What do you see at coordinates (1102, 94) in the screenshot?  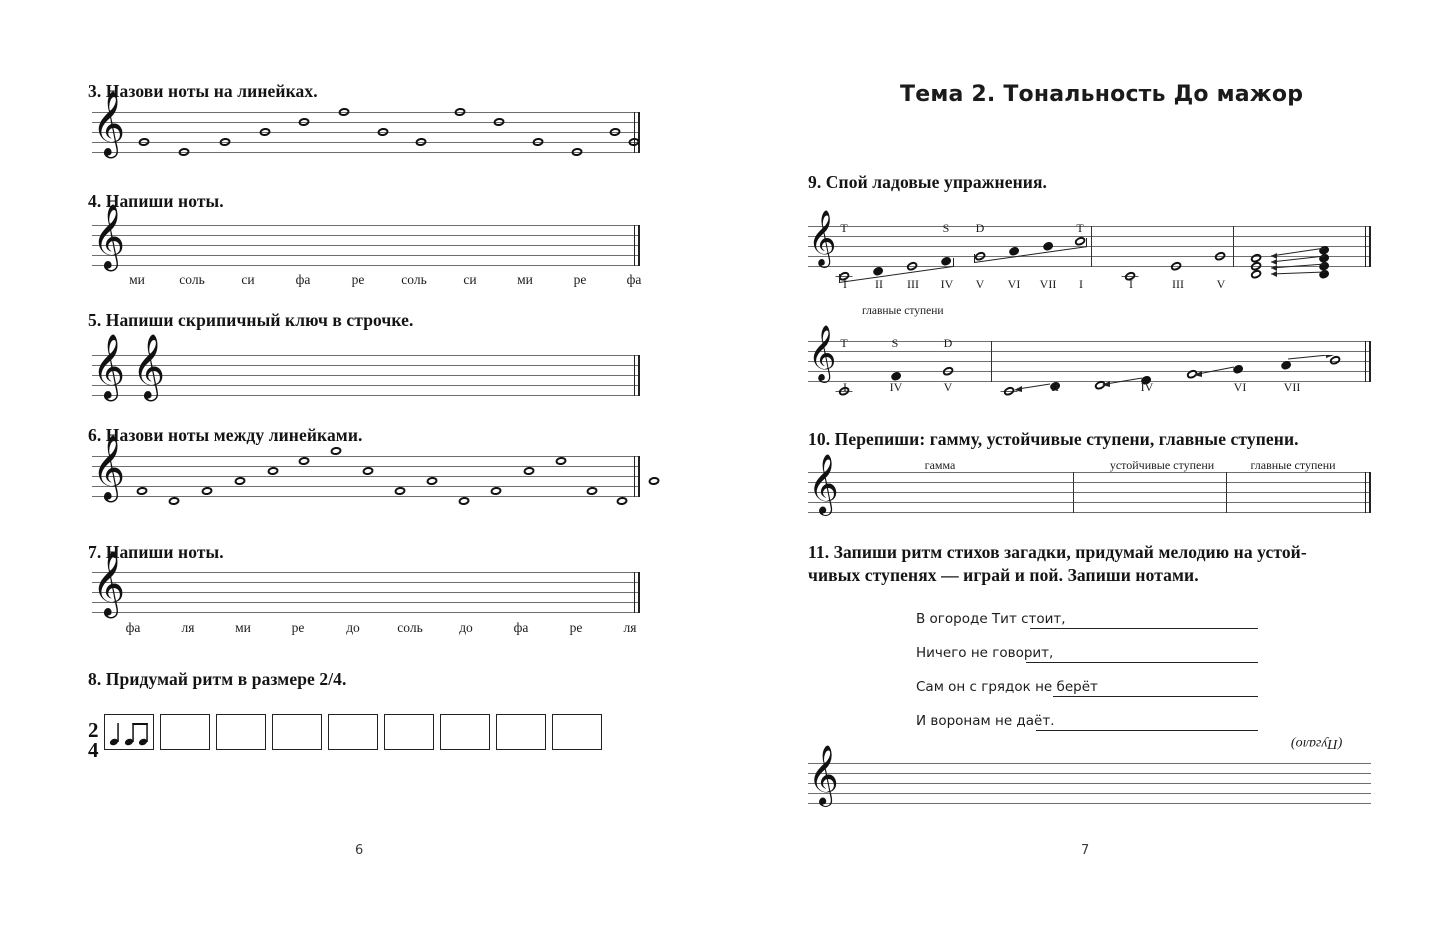 I see `theme-title: Тема 2. Тональность До мажор` at bounding box center [1102, 94].